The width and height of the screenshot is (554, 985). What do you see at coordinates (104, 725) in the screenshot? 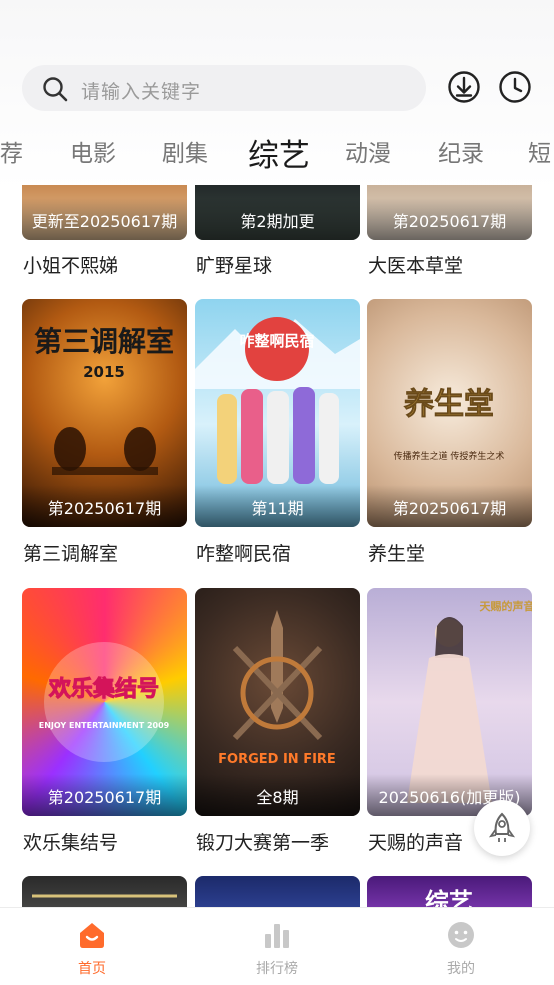
I see `poster-subtitle: ENJOY ENTERTAINMENT 2009` at bounding box center [104, 725].